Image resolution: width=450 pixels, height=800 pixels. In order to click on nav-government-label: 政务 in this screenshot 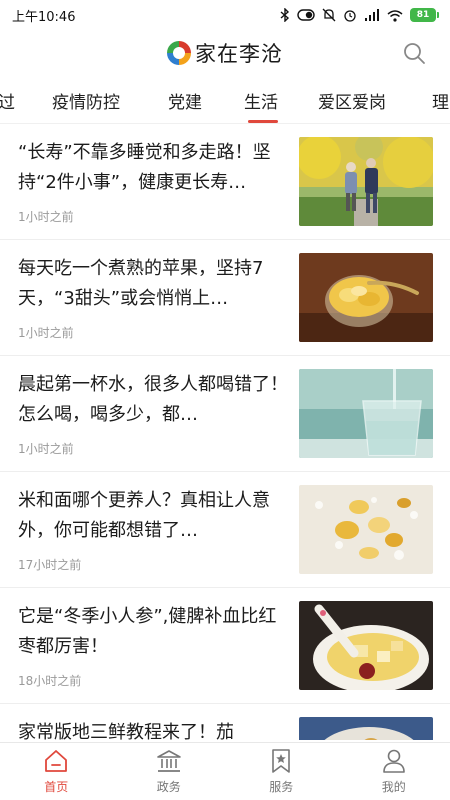, I will do `click(168, 787)`.